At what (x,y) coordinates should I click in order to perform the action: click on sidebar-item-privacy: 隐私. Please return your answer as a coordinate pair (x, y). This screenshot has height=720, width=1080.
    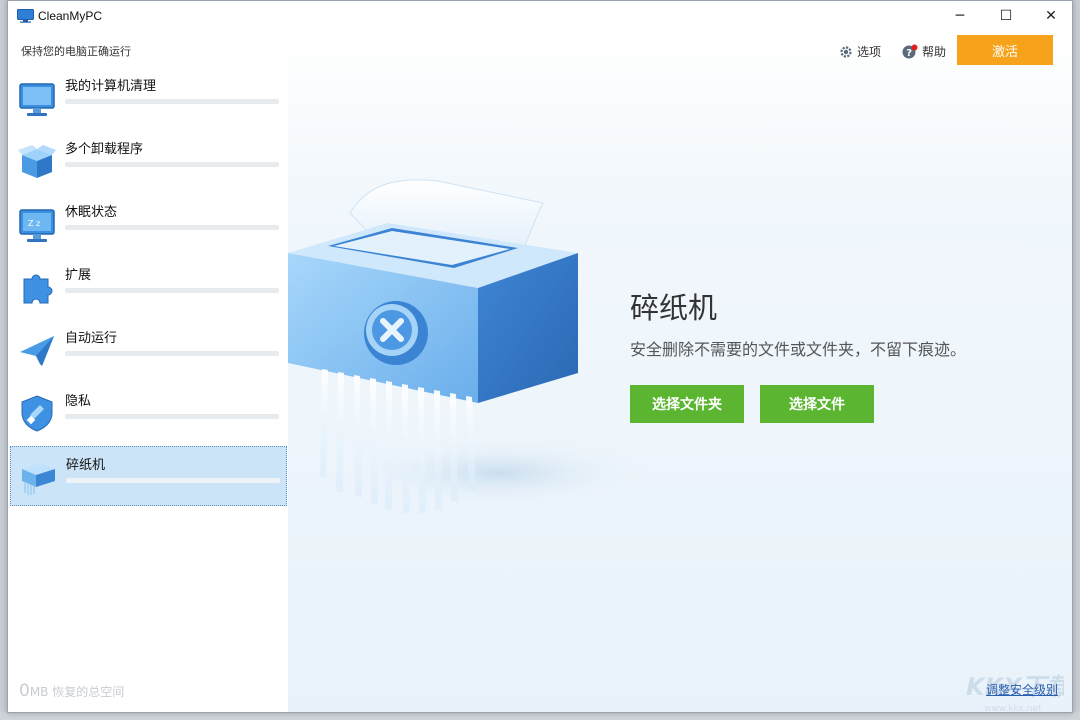
    Looking at the image, I should click on (148, 413).